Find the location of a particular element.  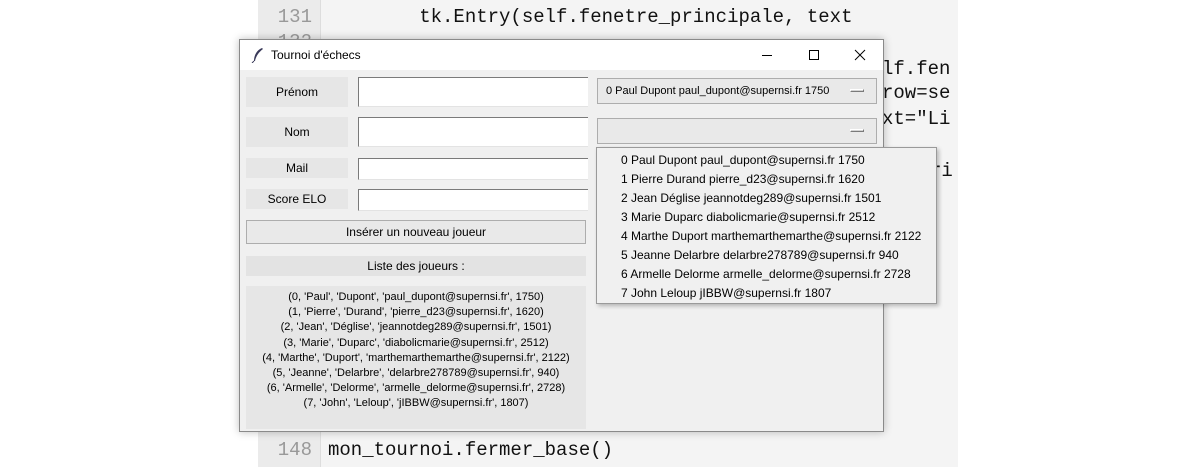

prenom-label: Prénom is located at coordinates (297, 92).